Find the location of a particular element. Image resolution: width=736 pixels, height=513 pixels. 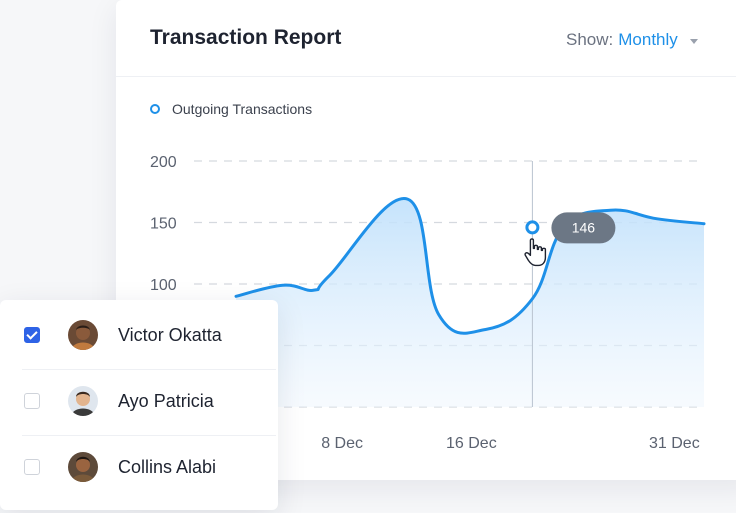

user-checkbox-checked is located at coordinates (32, 335).